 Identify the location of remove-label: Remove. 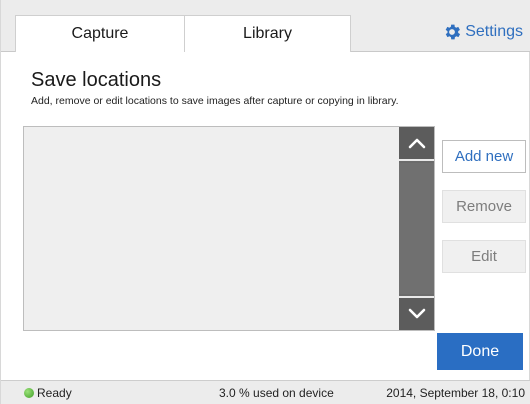
(484, 206).